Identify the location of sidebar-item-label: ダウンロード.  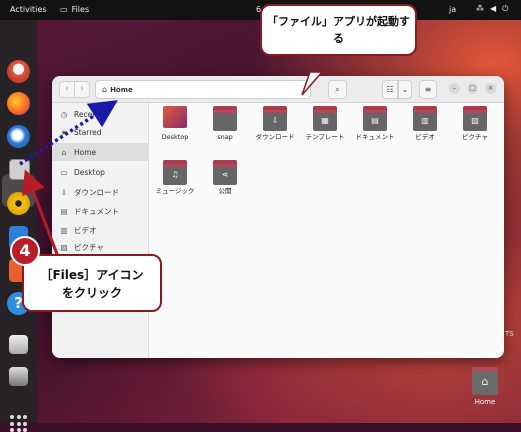
(96, 192).